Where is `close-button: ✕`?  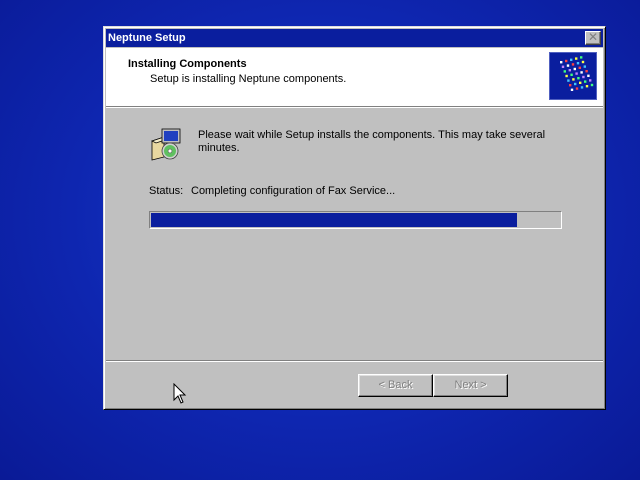
close-button: ✕ is located at coordinates (593, 38).